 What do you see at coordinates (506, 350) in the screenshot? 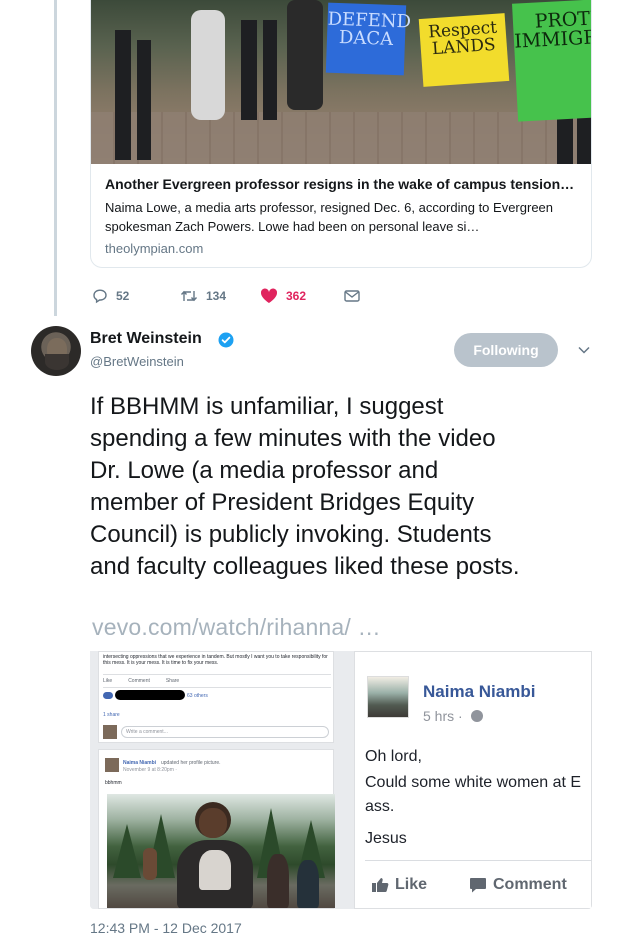
I see `following-button: Following` at bounding box center [506, 350].